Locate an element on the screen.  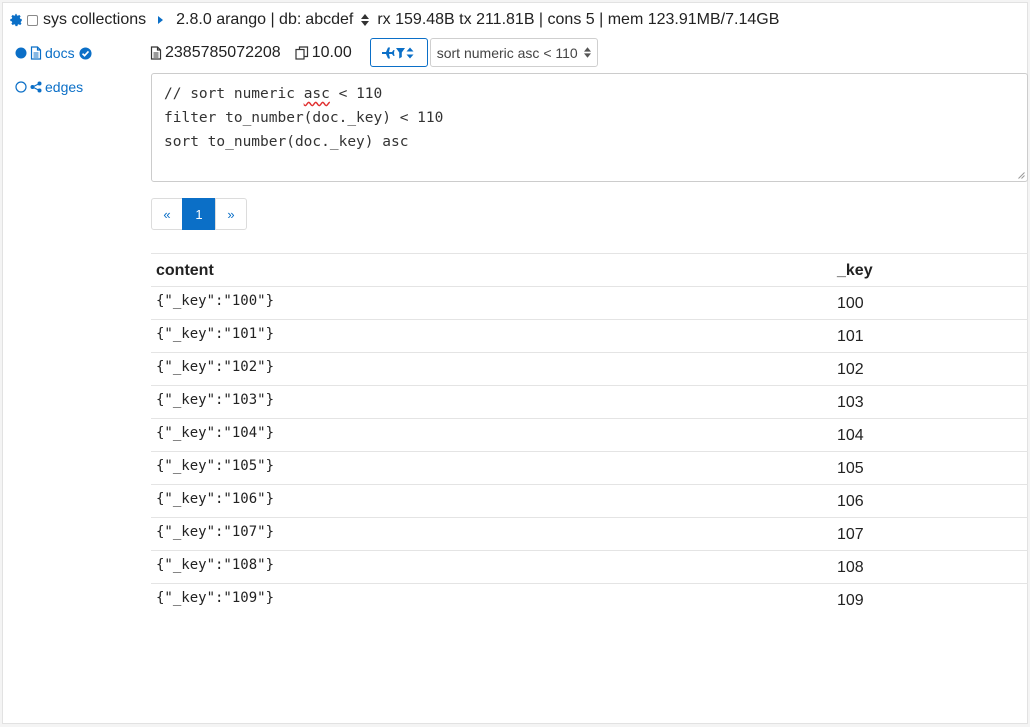
content-cell: {"_key":"101"} is located at coordinates (215, 334).